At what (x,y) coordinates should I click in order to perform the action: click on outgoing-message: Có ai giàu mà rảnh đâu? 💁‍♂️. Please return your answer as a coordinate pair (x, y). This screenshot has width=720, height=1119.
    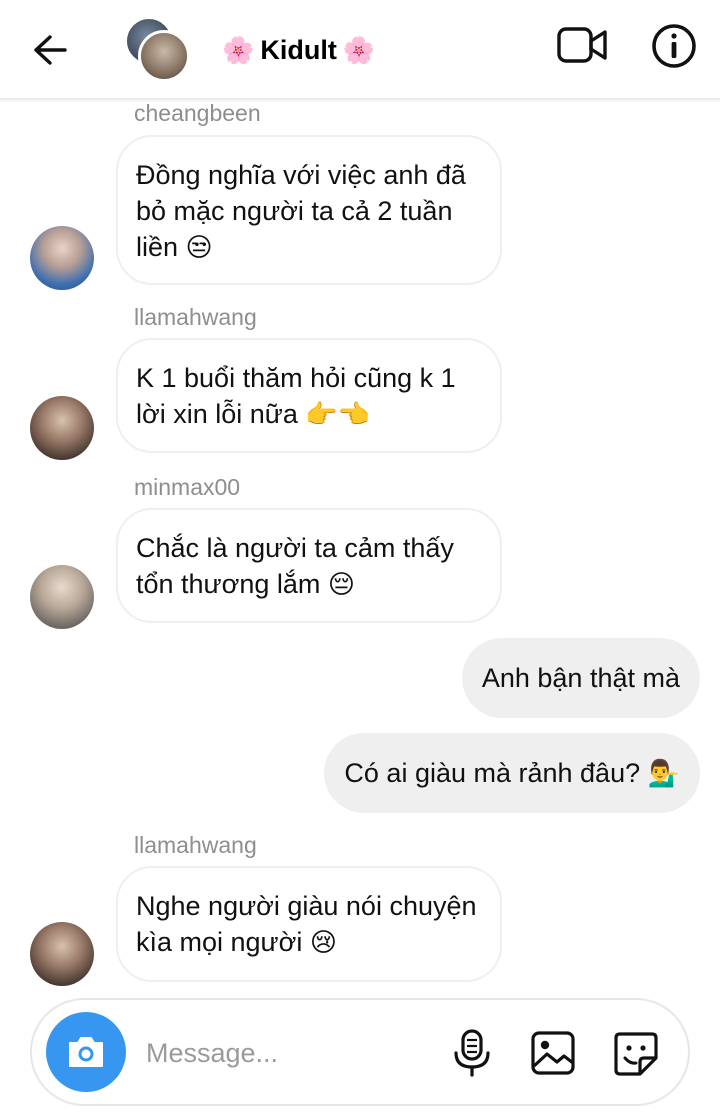
    Looking at the image, I should click on (512, 773).